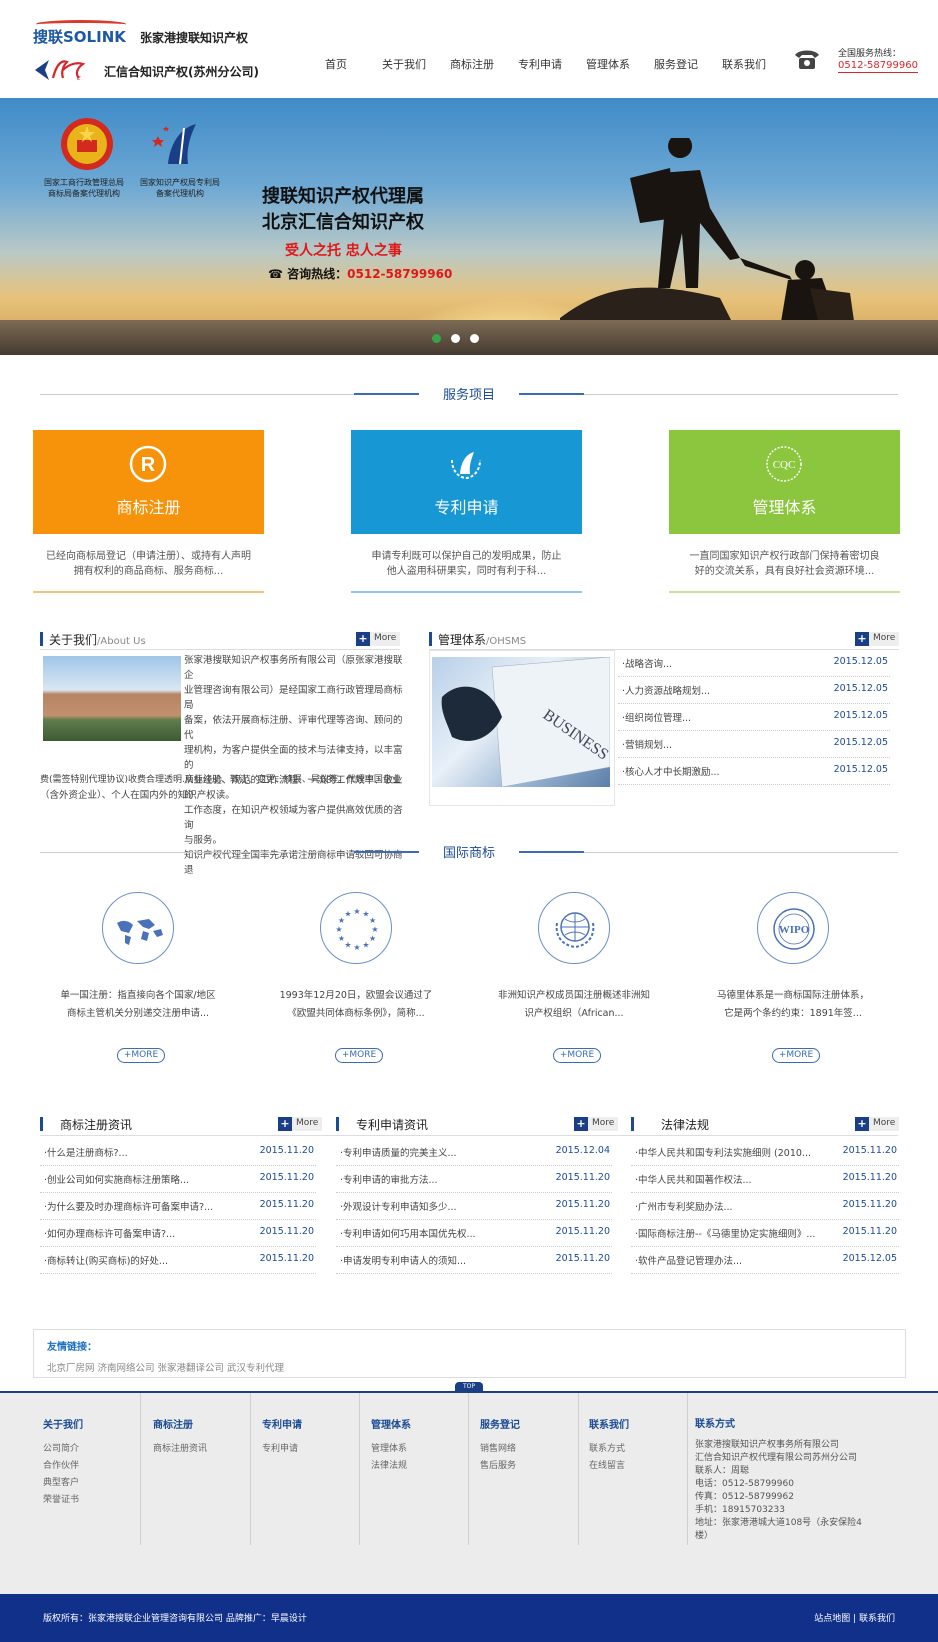 The width and height of the screenshot is (938, 1642). What do you see at coordinates (765, 1206) in the screenshot?
I see `list-item: ·广州市专利奖励办法... 2015.11.20` at bounding box center [765, 1206].